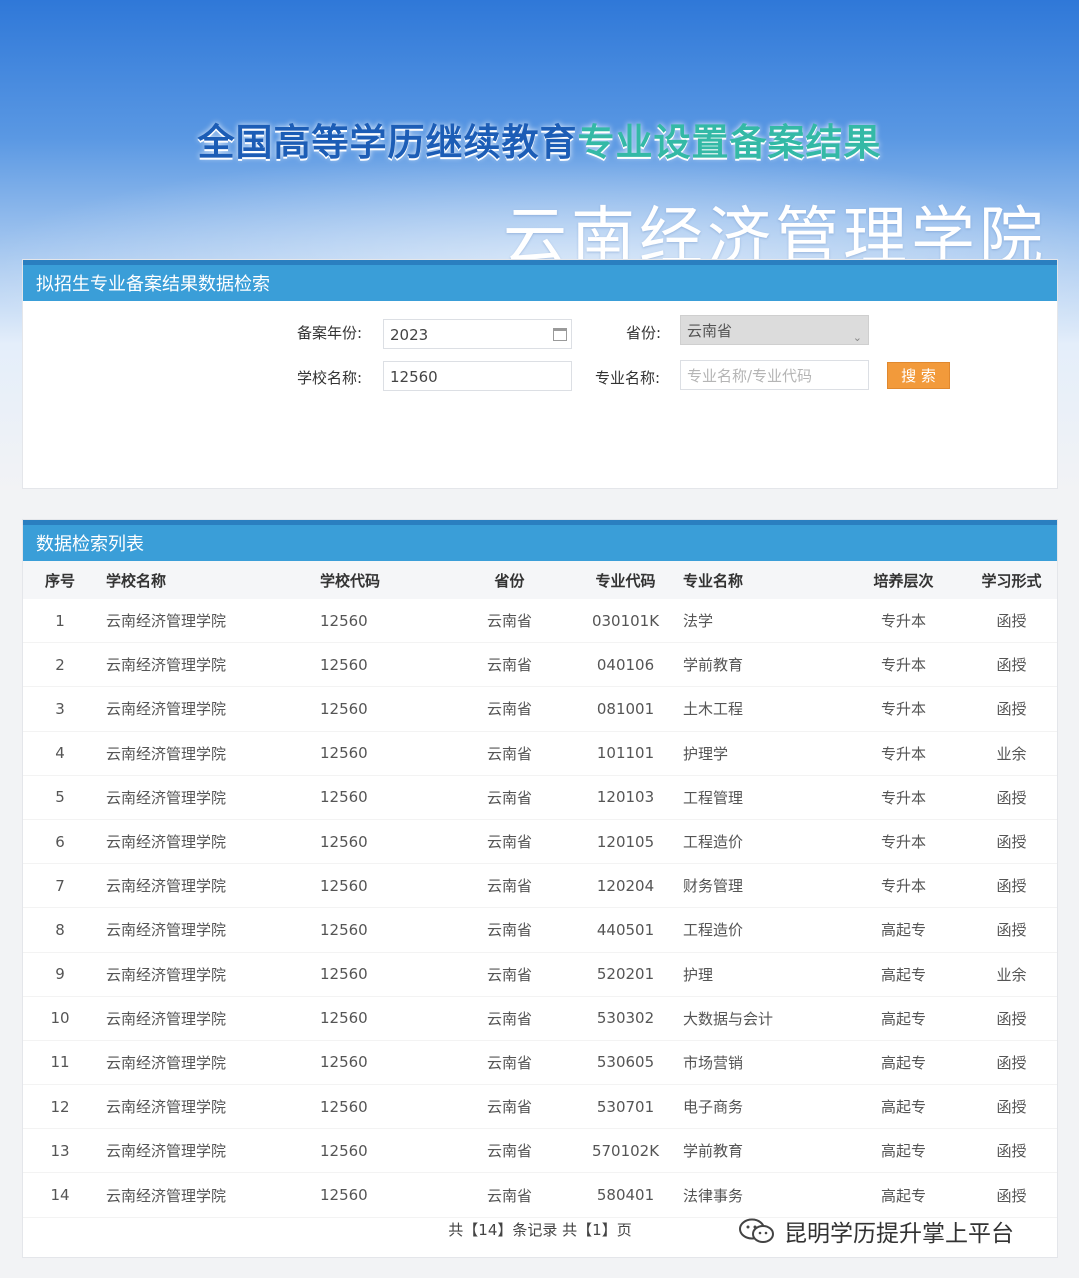 This screenshot has height=1278, width=1079. I want to click on col-header-province: 省份, so click(509, 580).